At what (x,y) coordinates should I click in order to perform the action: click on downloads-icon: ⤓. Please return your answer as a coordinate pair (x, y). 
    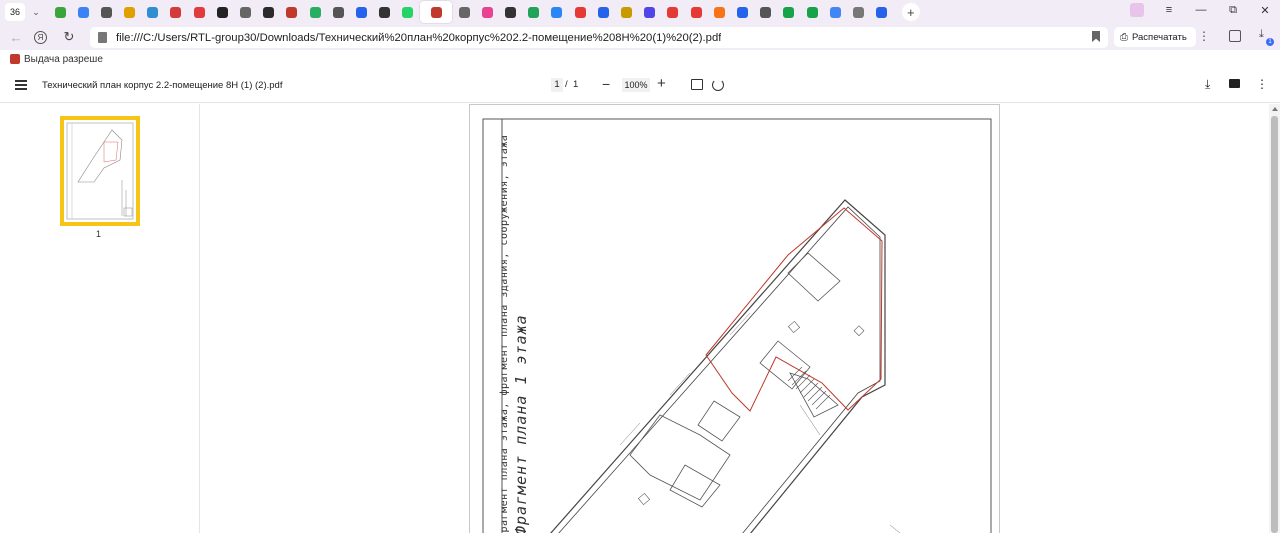
    Looking at the image, I should click on (1261, 34).